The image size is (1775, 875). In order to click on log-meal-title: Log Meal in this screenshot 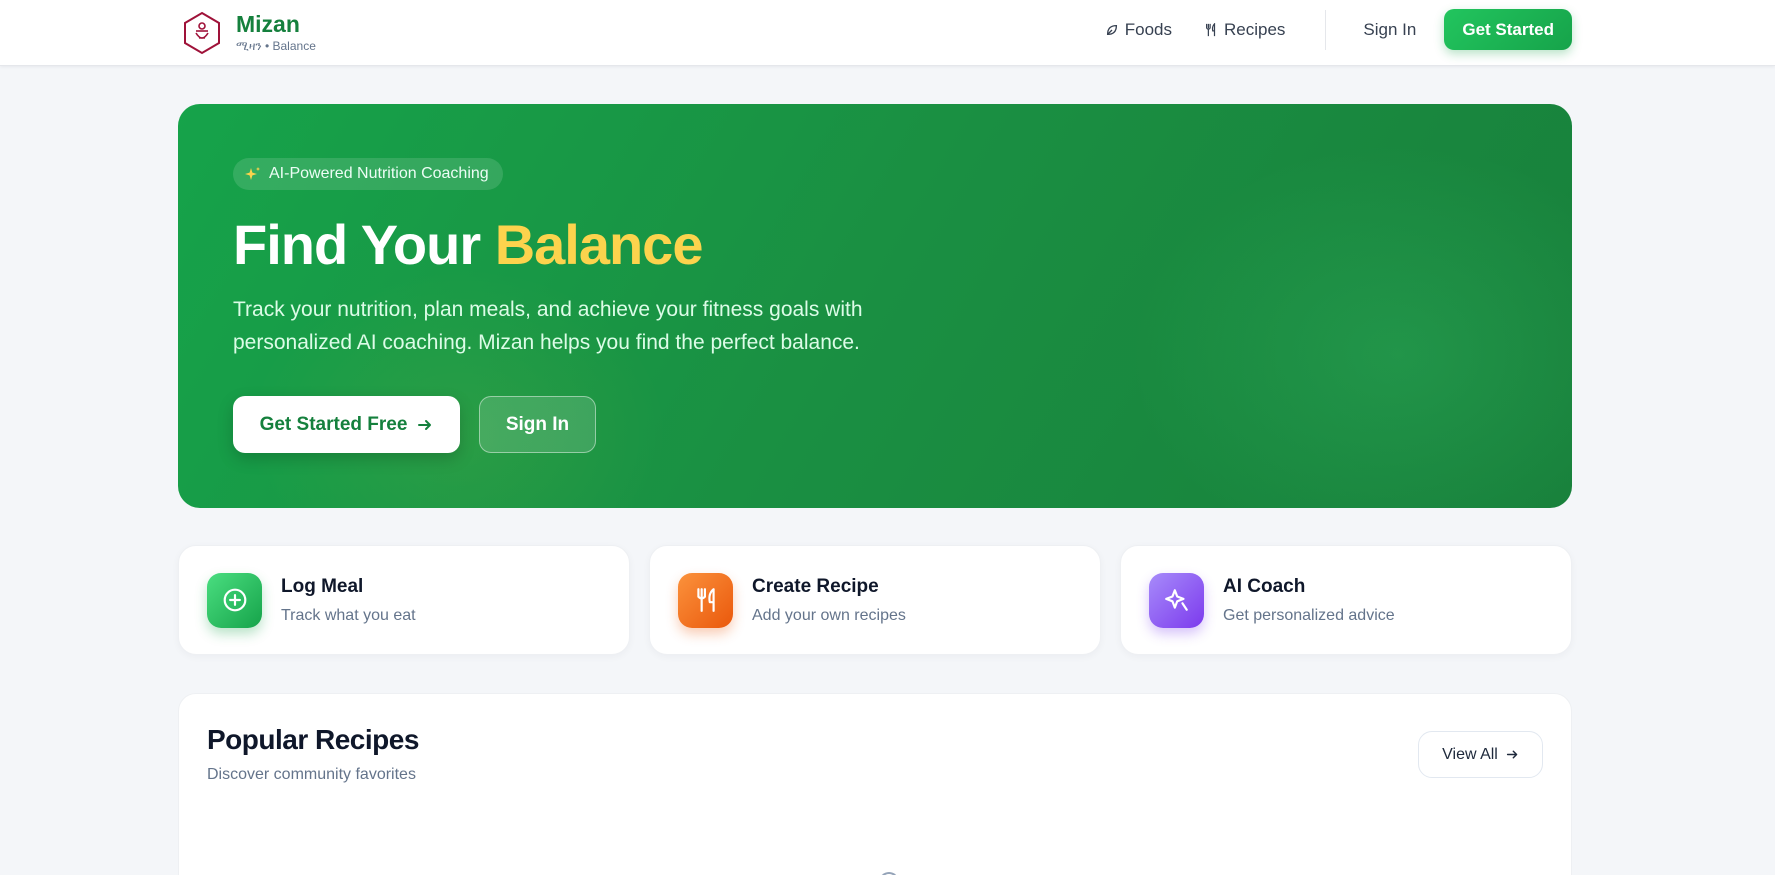, I will do `click(322, 586)`.